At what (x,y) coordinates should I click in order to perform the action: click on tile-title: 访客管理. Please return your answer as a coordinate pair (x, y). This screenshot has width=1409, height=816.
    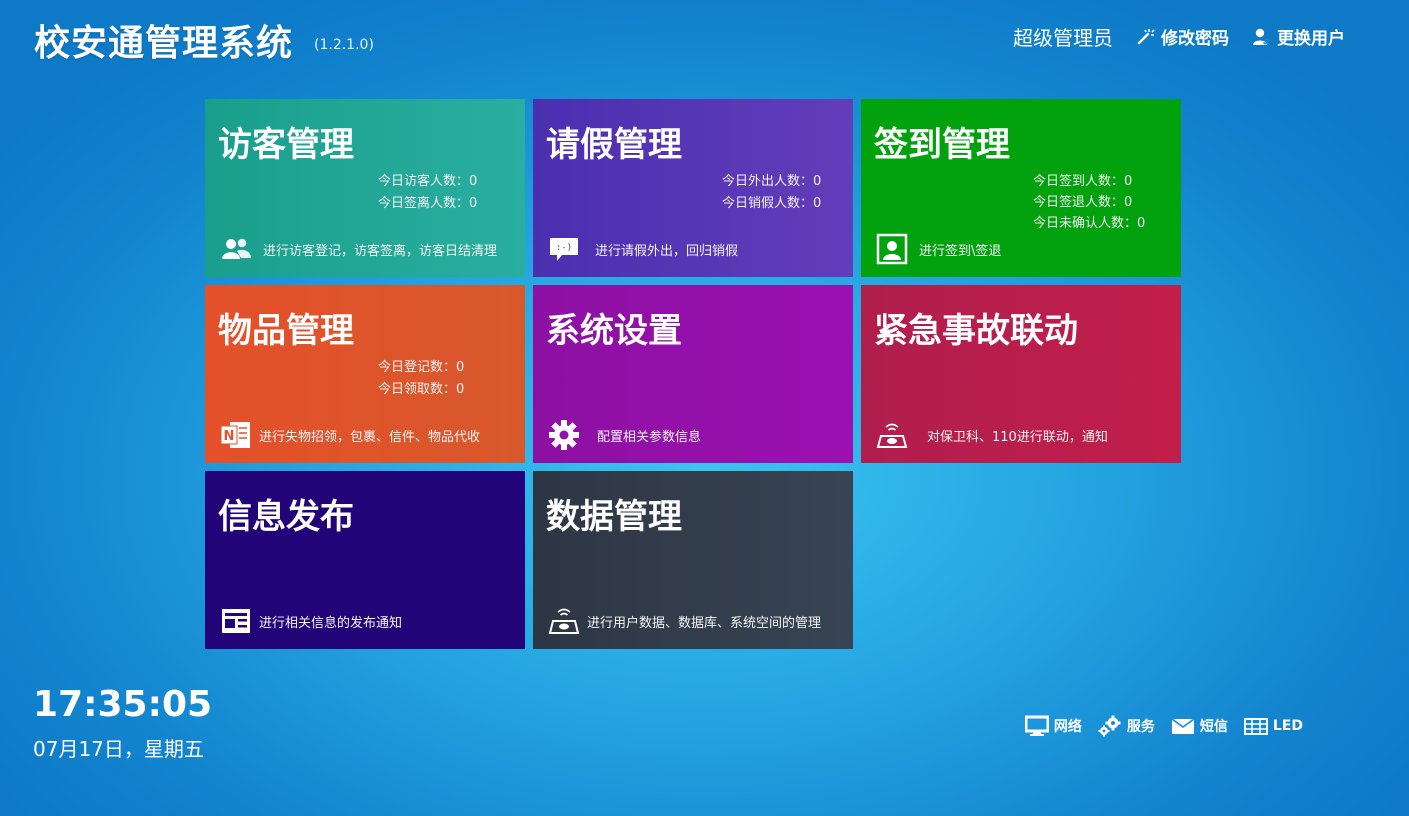
    Looking at the image, I should click on (286, 145).